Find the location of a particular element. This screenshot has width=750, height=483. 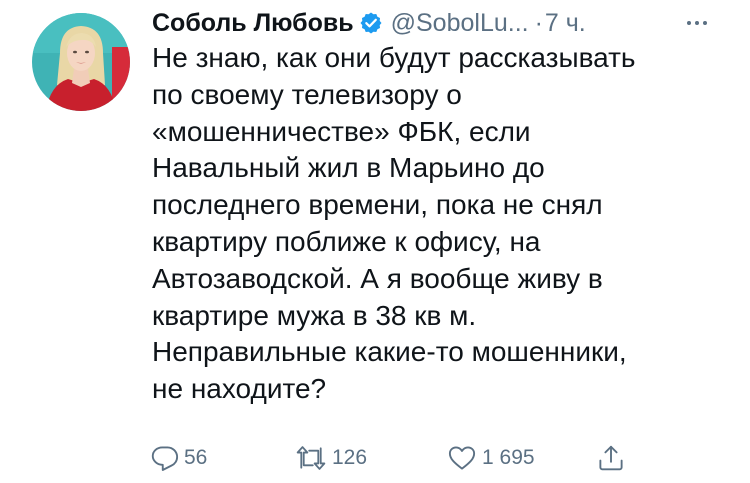

retweet-count: 126 is located at coordinates (350, 457).